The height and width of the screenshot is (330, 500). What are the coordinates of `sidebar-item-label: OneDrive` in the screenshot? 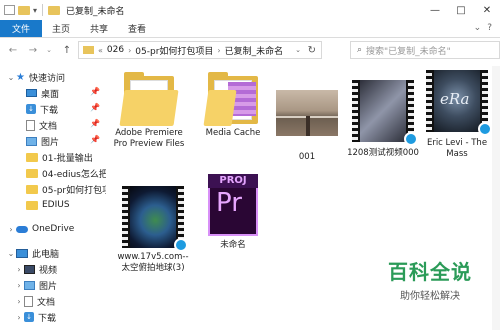 It's located at (53, 229).